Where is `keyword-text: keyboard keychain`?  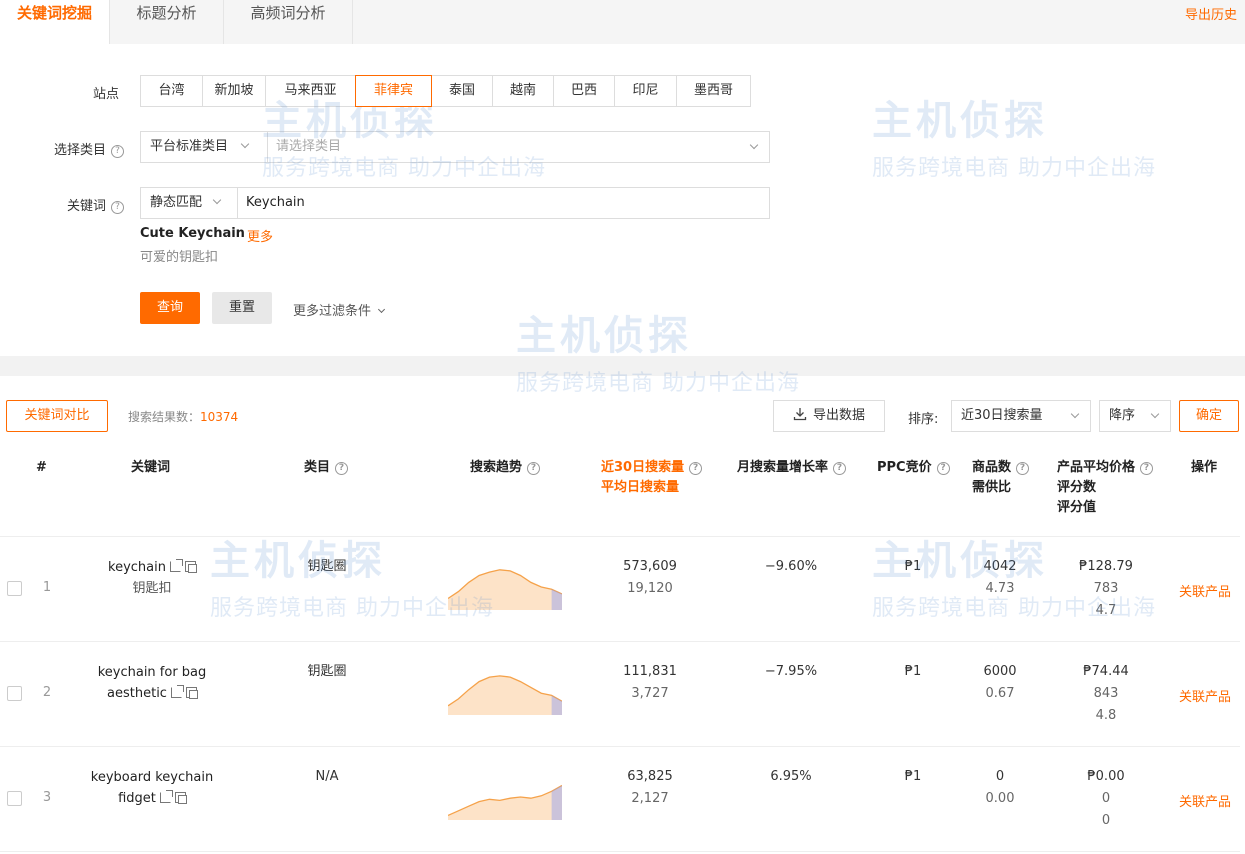
keyword-text: keyboard keychain is located at coordinates (152, 777).